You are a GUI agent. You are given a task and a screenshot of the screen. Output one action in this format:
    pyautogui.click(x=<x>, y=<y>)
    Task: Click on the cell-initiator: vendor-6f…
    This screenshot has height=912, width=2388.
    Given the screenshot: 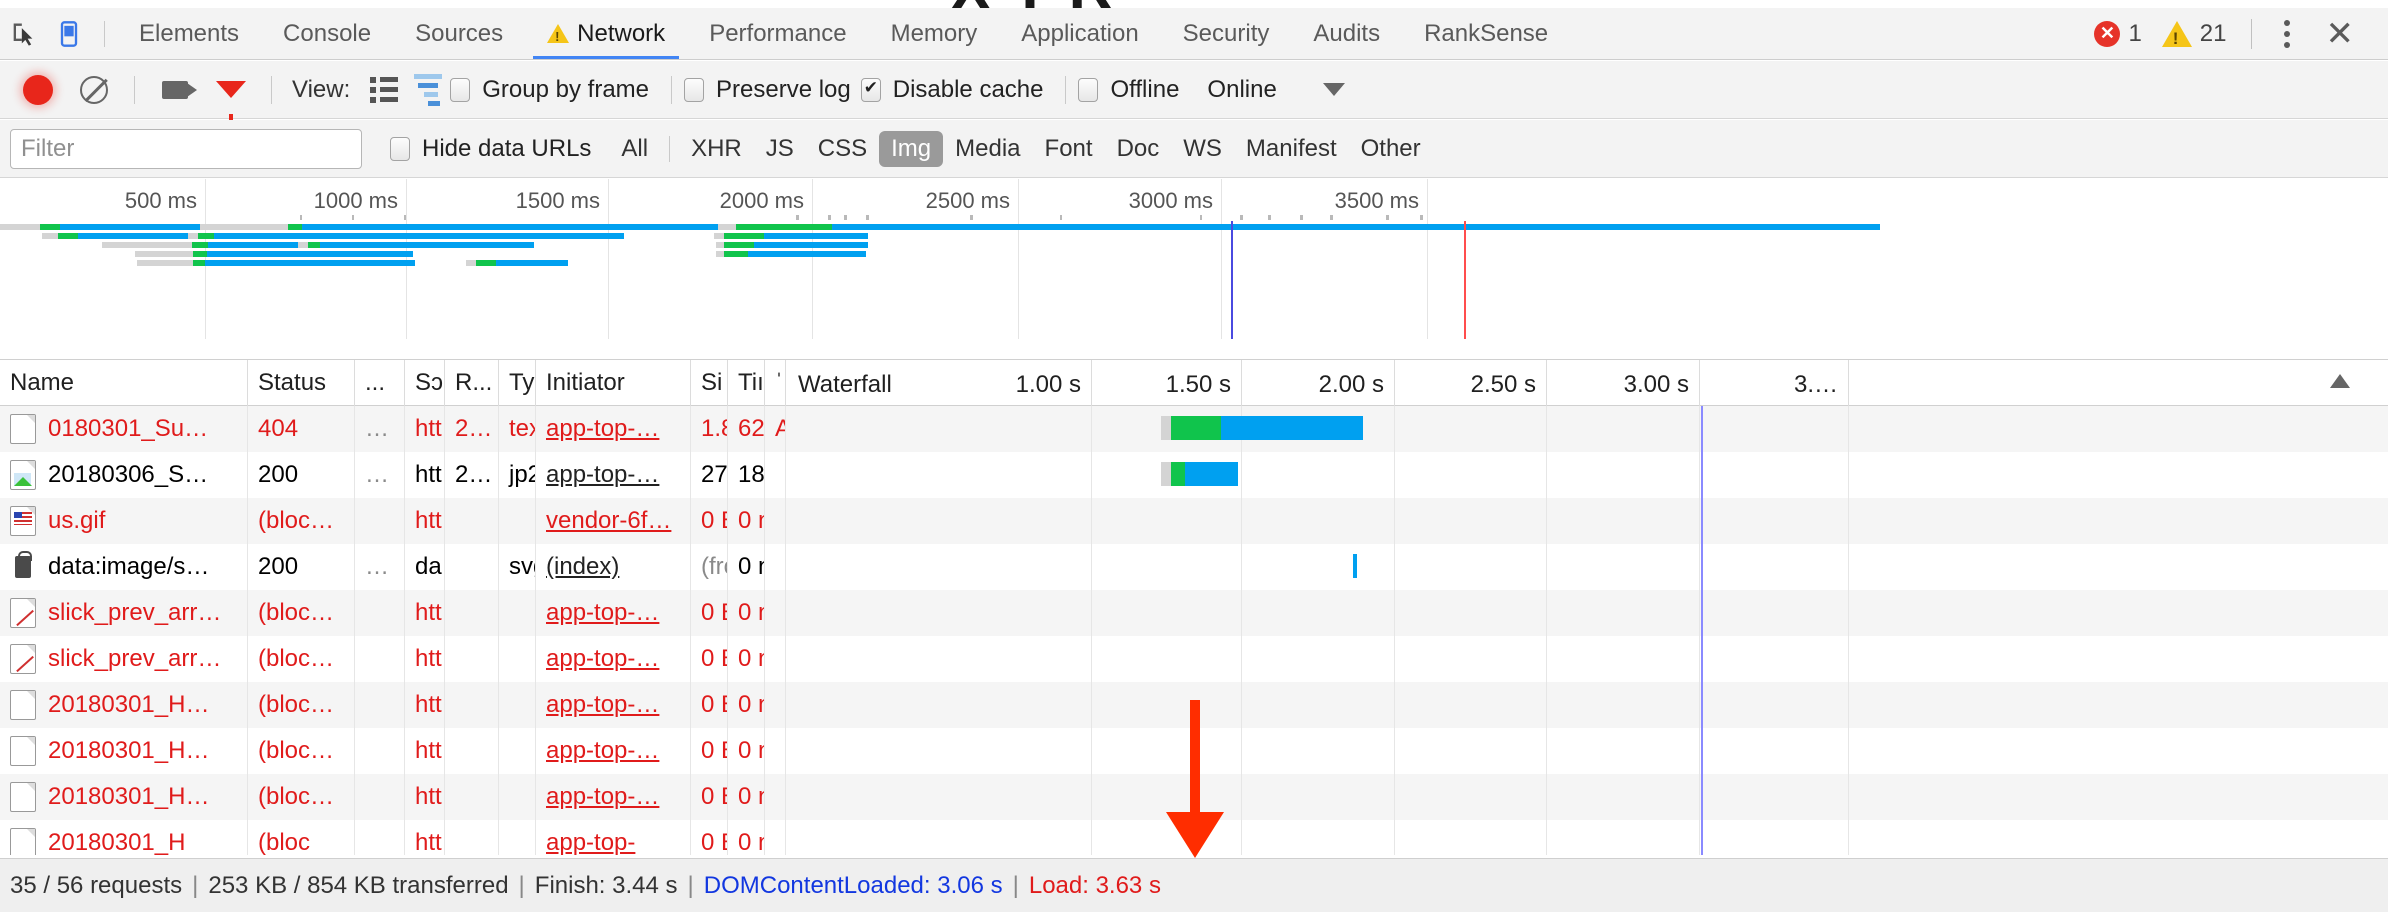 What is the action you would take?
    pyautogui.click(x=613, y=521)
    